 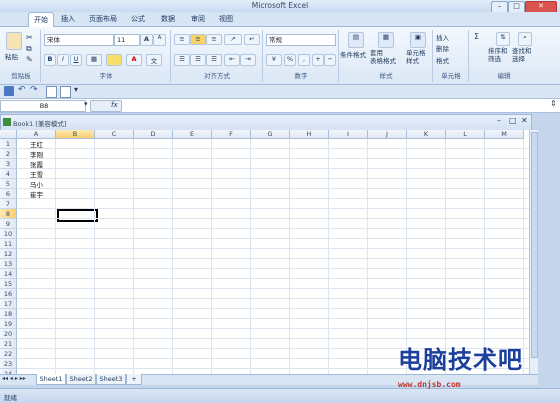 What do you see at coordinates (86, 104) in the screenshot?
I see `name-box-dropdown-icon: ▾` at bounding box center [86, 104].